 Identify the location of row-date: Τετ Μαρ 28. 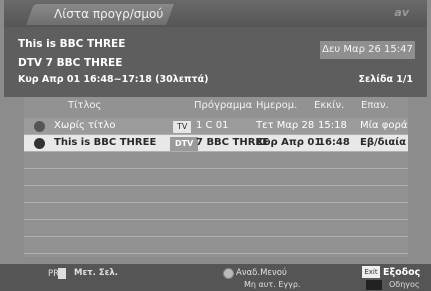
(285, 125).